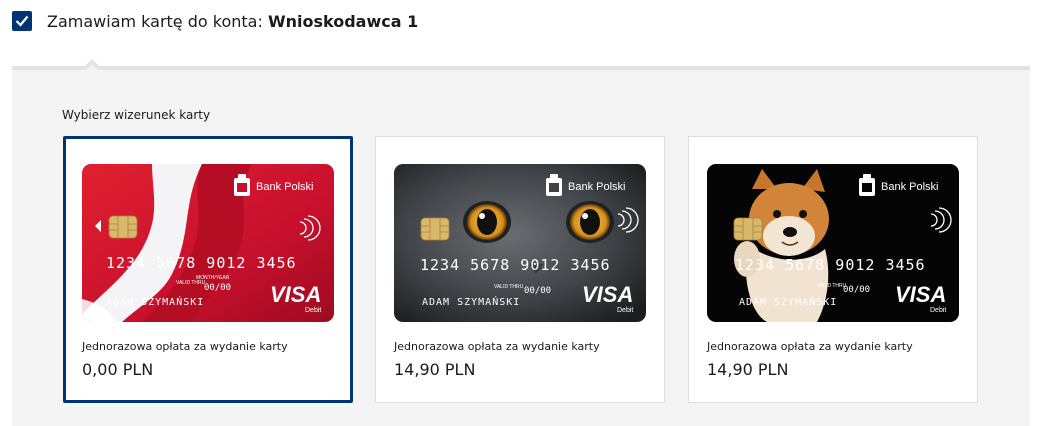 The height and width of the screenshot is (426, 1042). I want to click on order-card-checkbox, so click(22, 21).